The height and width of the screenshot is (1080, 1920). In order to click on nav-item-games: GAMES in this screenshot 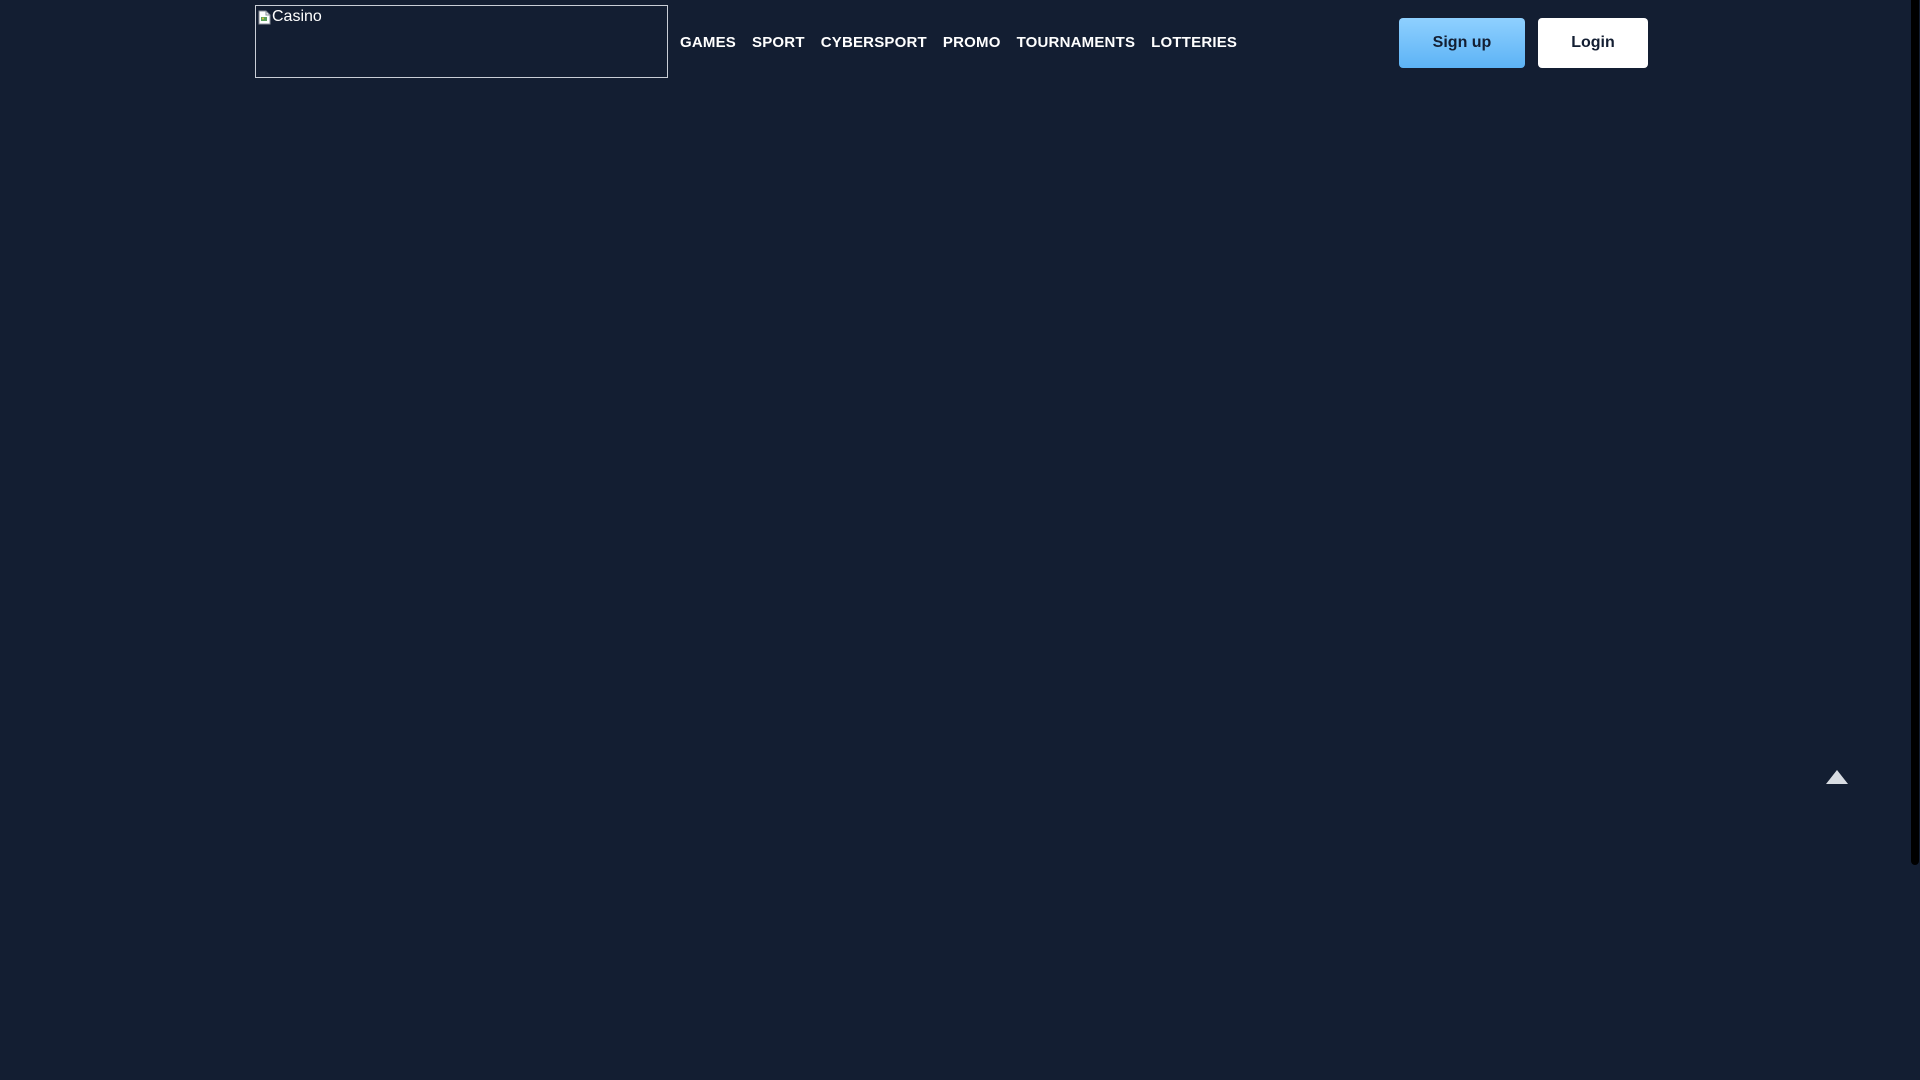, I will do `click(708, 42)`.